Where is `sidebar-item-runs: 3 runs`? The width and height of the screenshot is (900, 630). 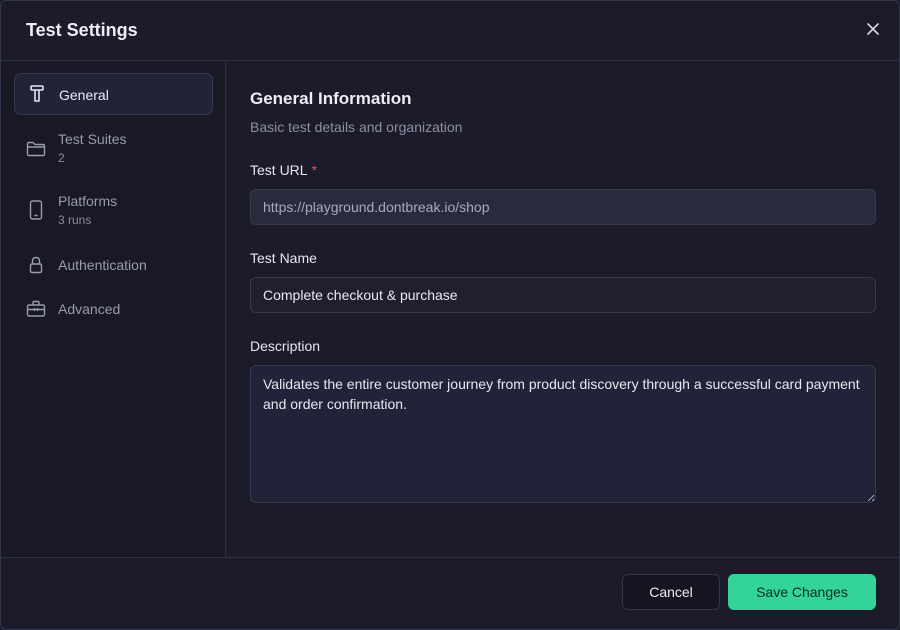
sidebar-item-runs: 3 runs is located at coordinates (75, 220).